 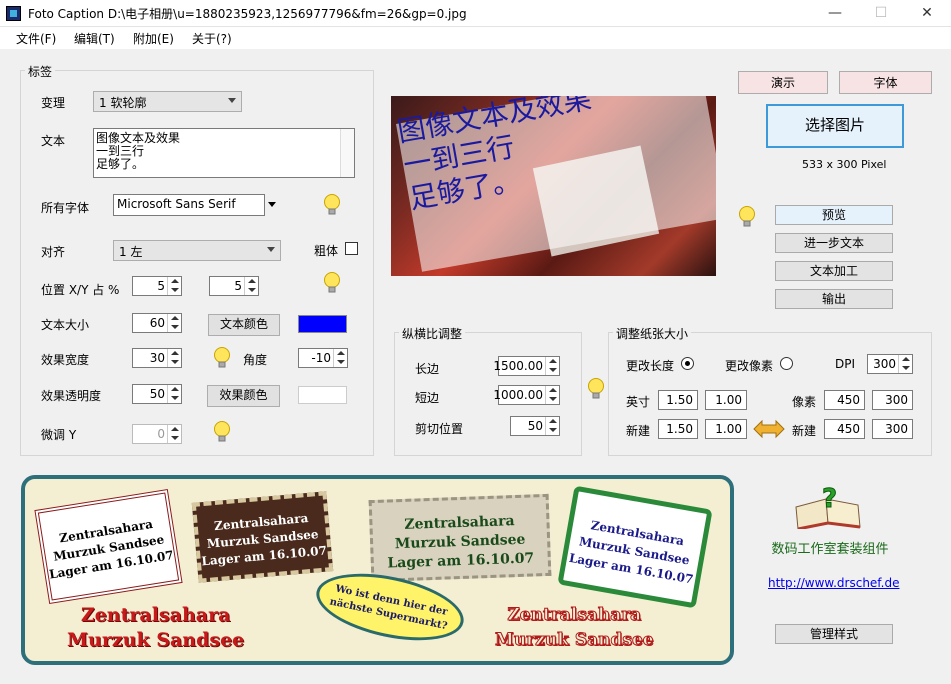 What do you see at coordinates (638, 402) in the screenshot?
I see `inch-label: 英寸` at bounding box center [638, 402].